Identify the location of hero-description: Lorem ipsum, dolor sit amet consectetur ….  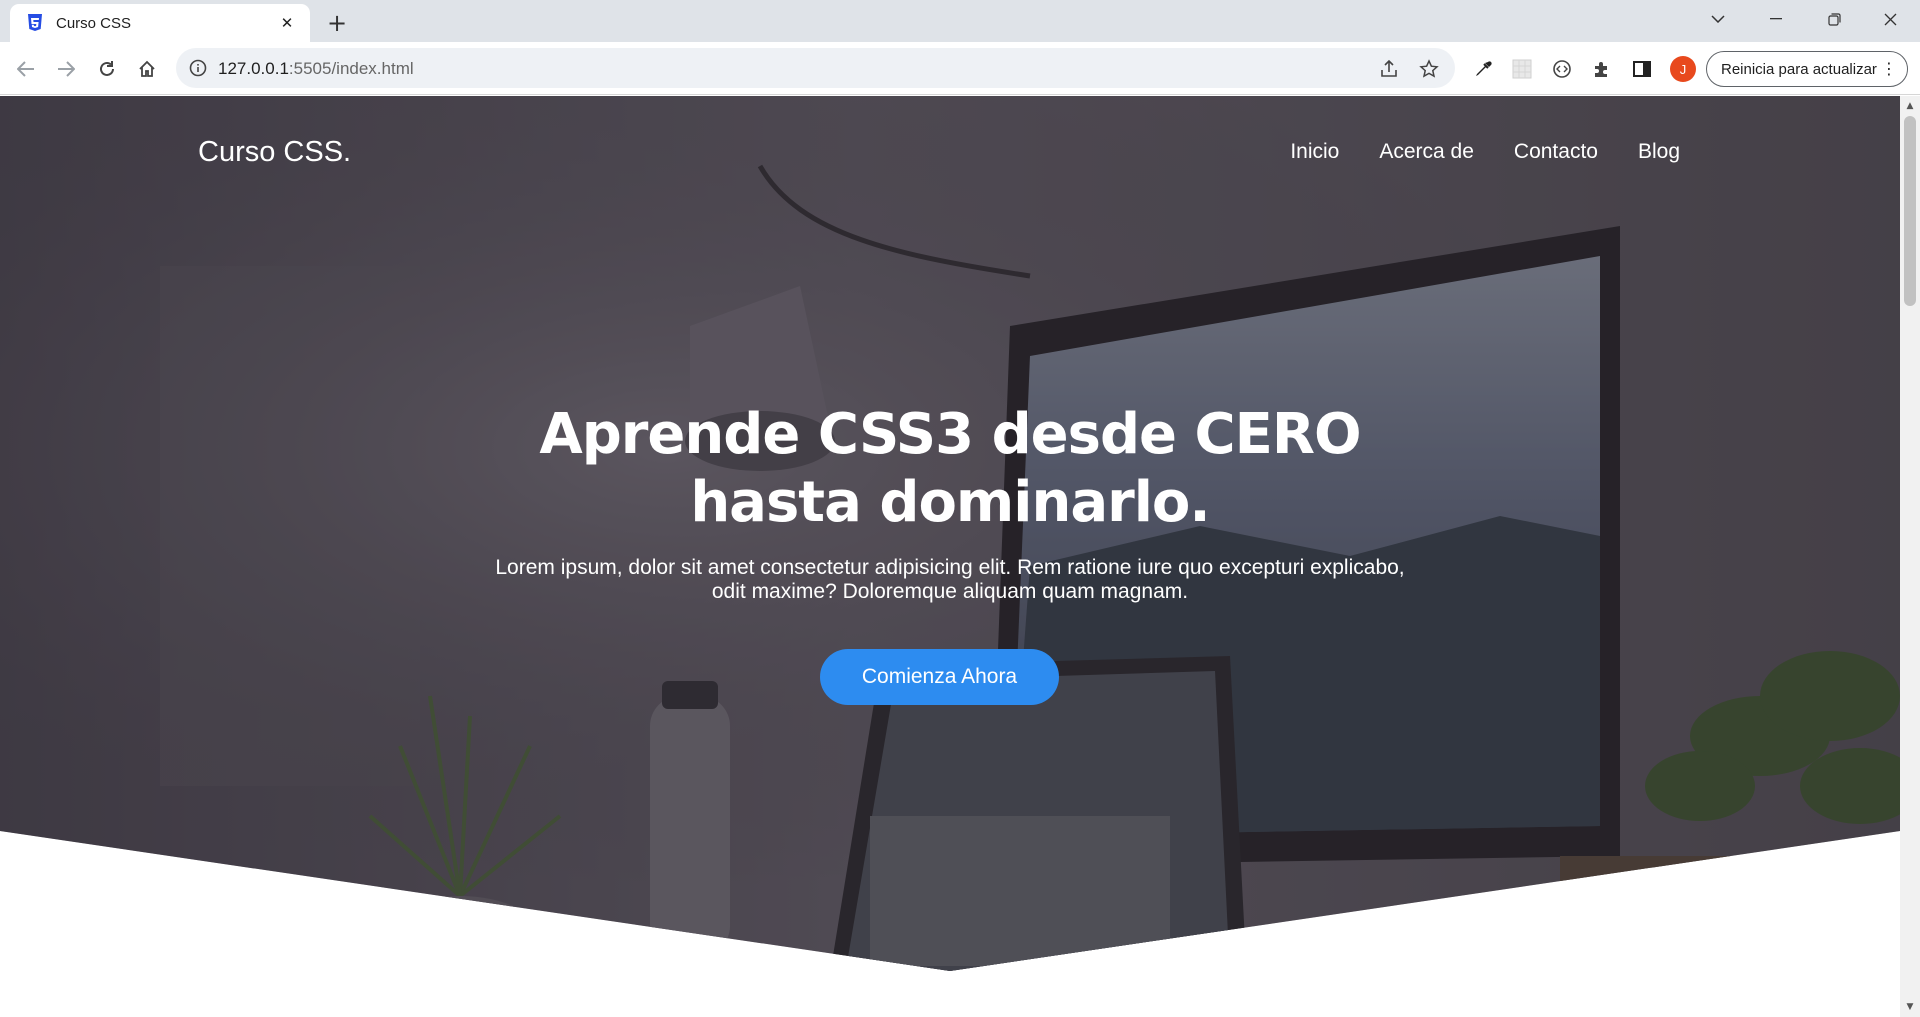
(950, 580).